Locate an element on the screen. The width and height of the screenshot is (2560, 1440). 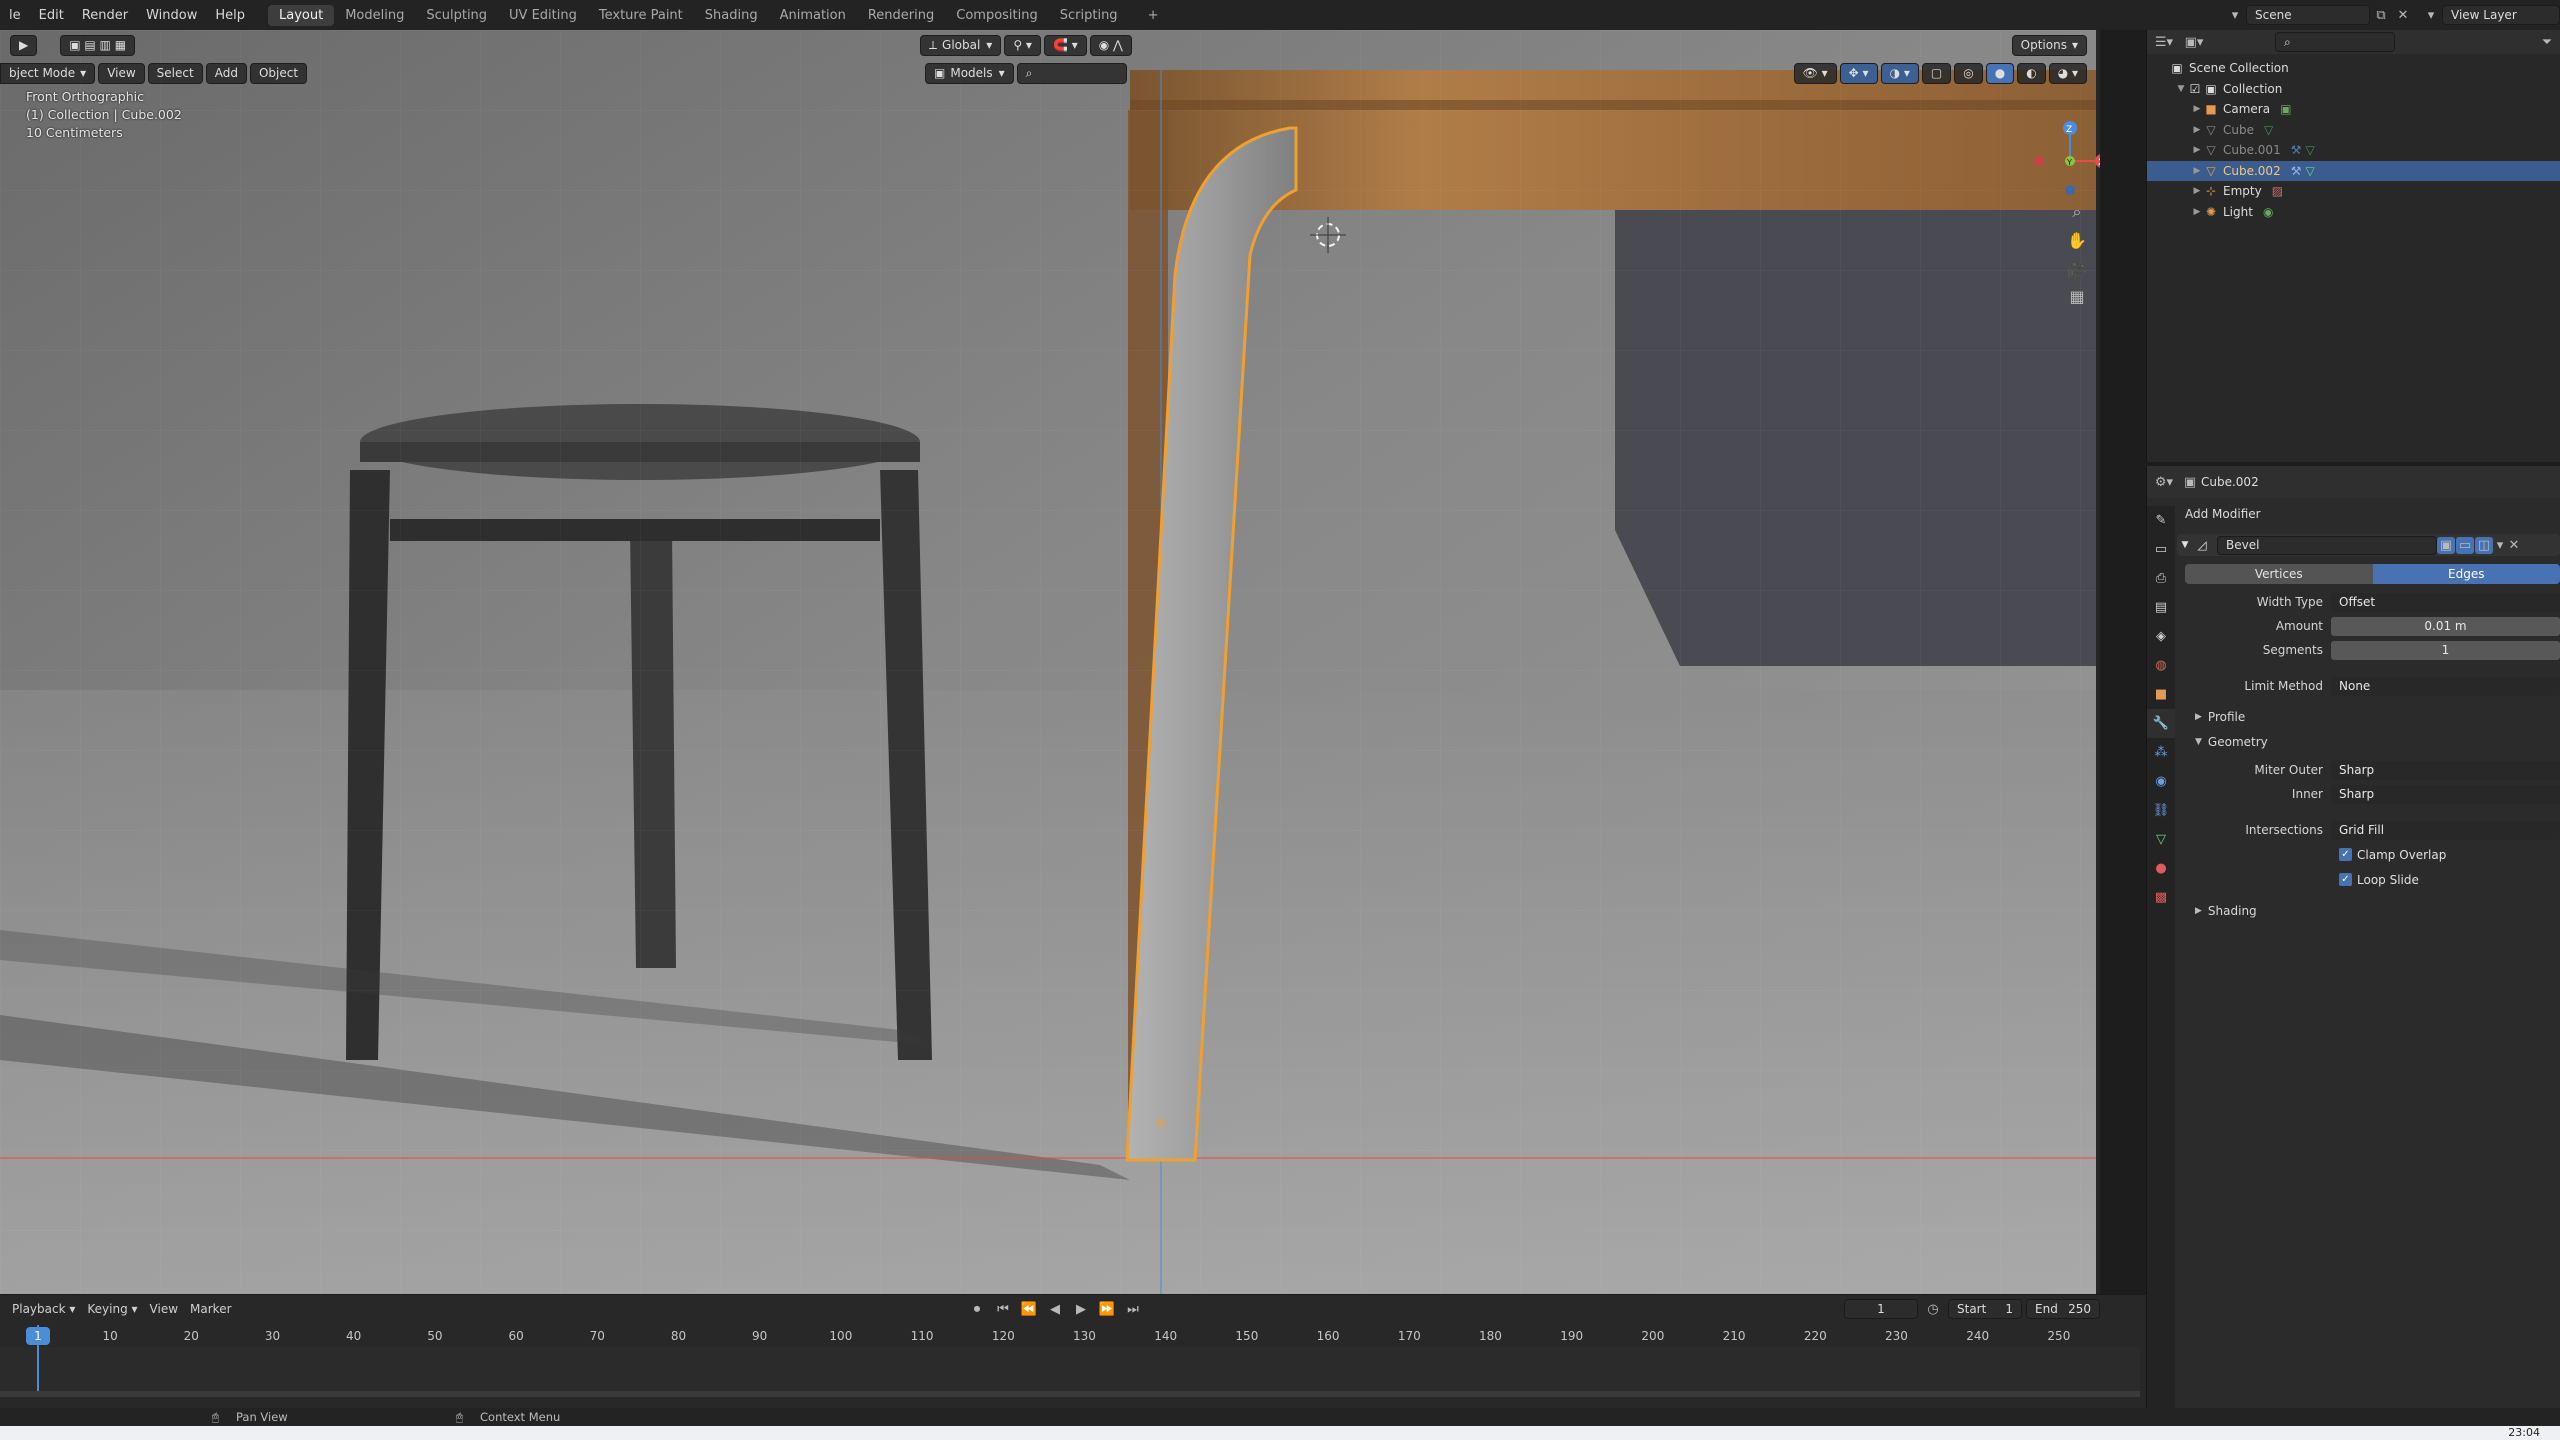
snap-toggle: 🧲 ▾ is located at coordinates (1065, 45).